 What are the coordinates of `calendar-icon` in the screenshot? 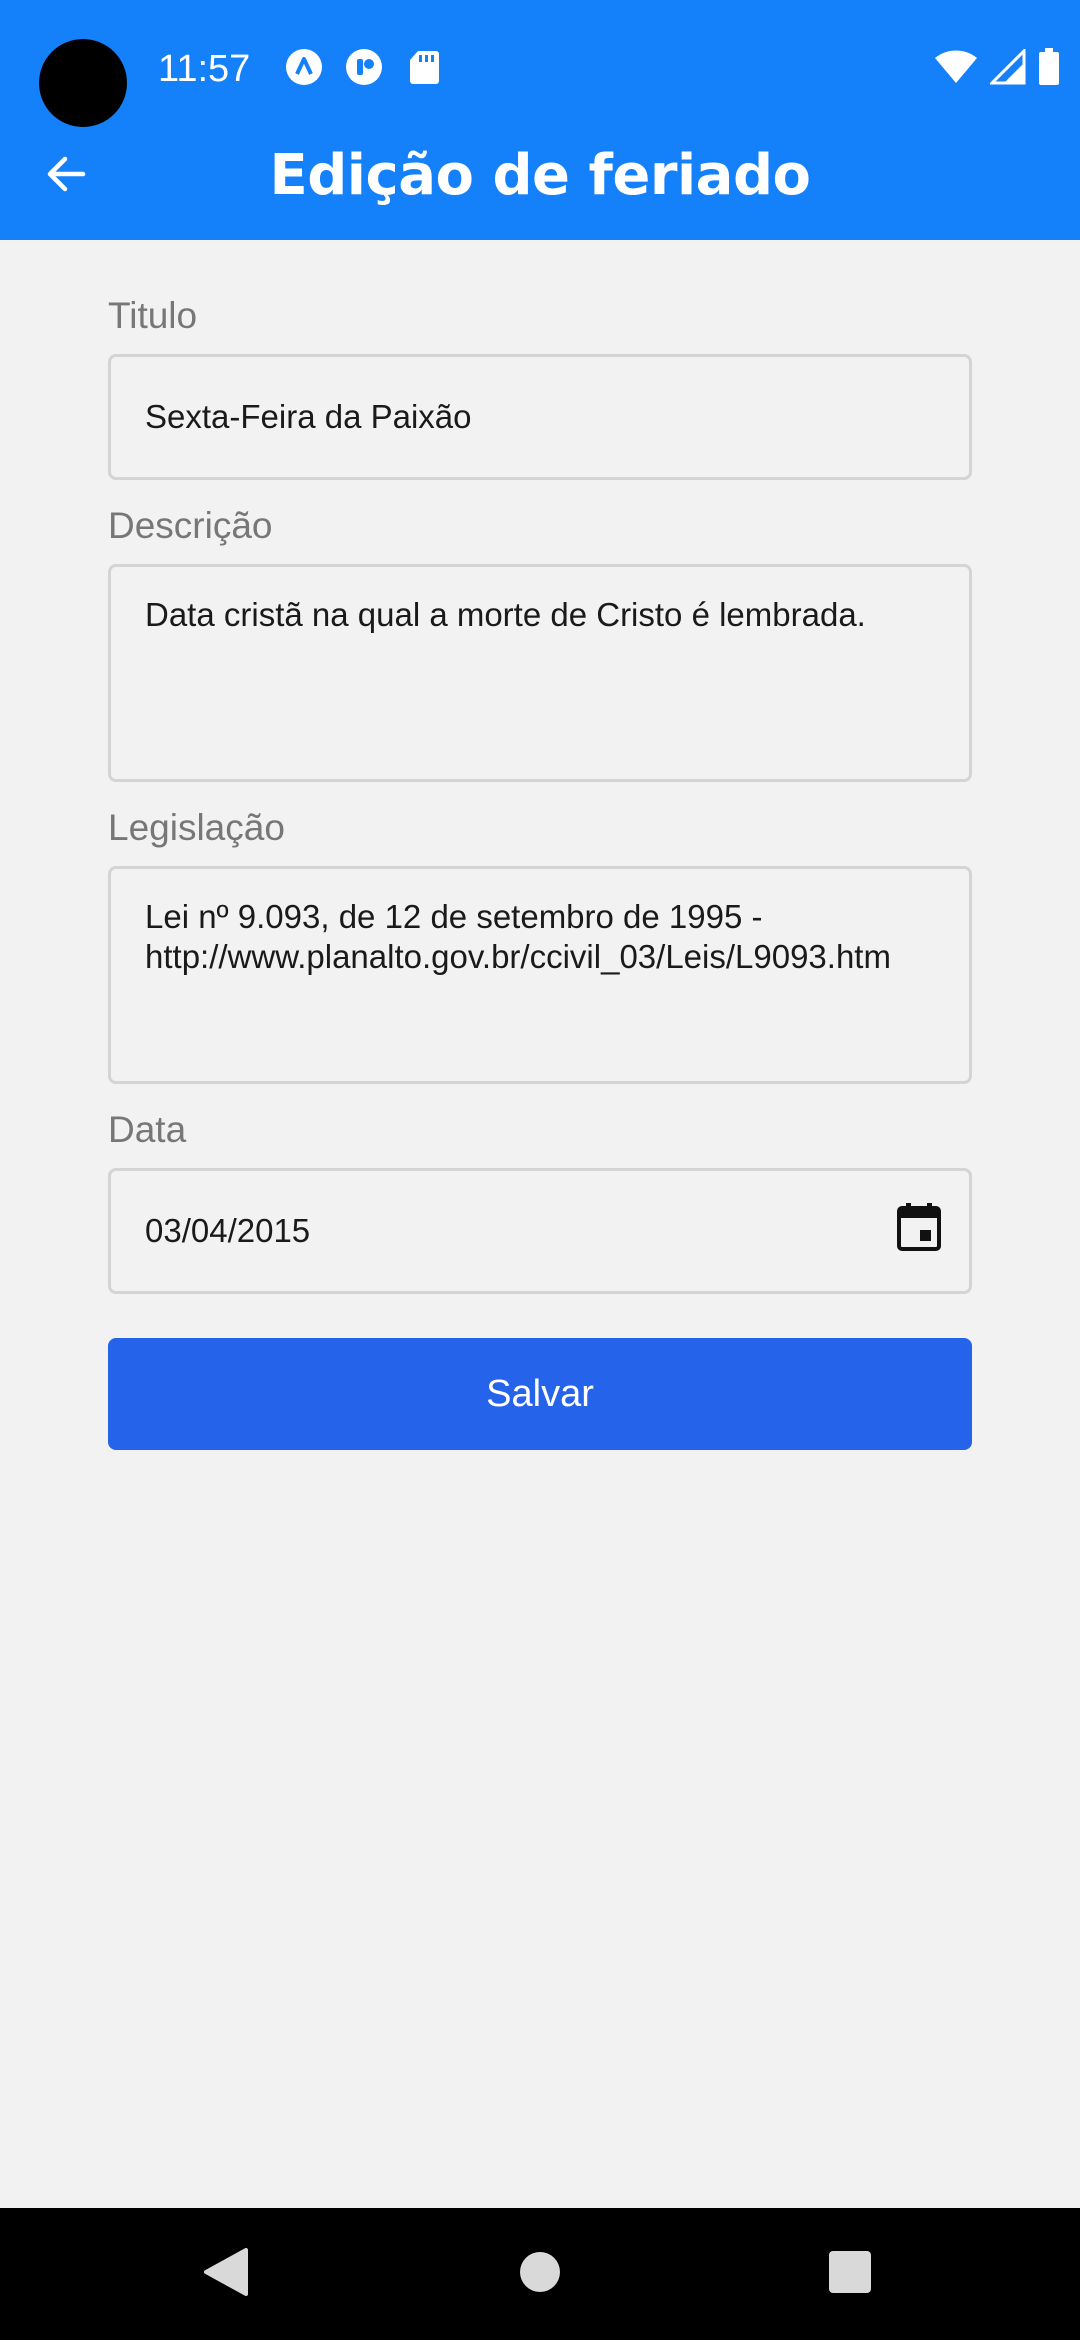 It's located at (919, 1231).